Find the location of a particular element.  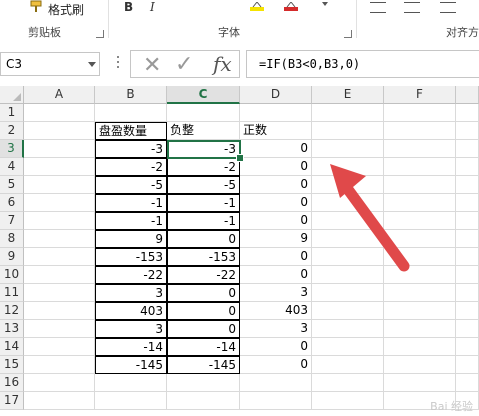

cell-b11: 3 is located at coordinates (131, 293).